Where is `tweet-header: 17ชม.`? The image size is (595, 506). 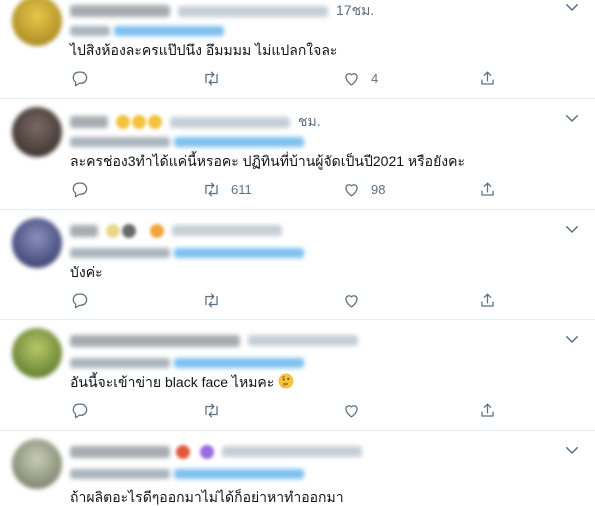 tweet-header: 17ชม. is located at coordinates (320, 9).